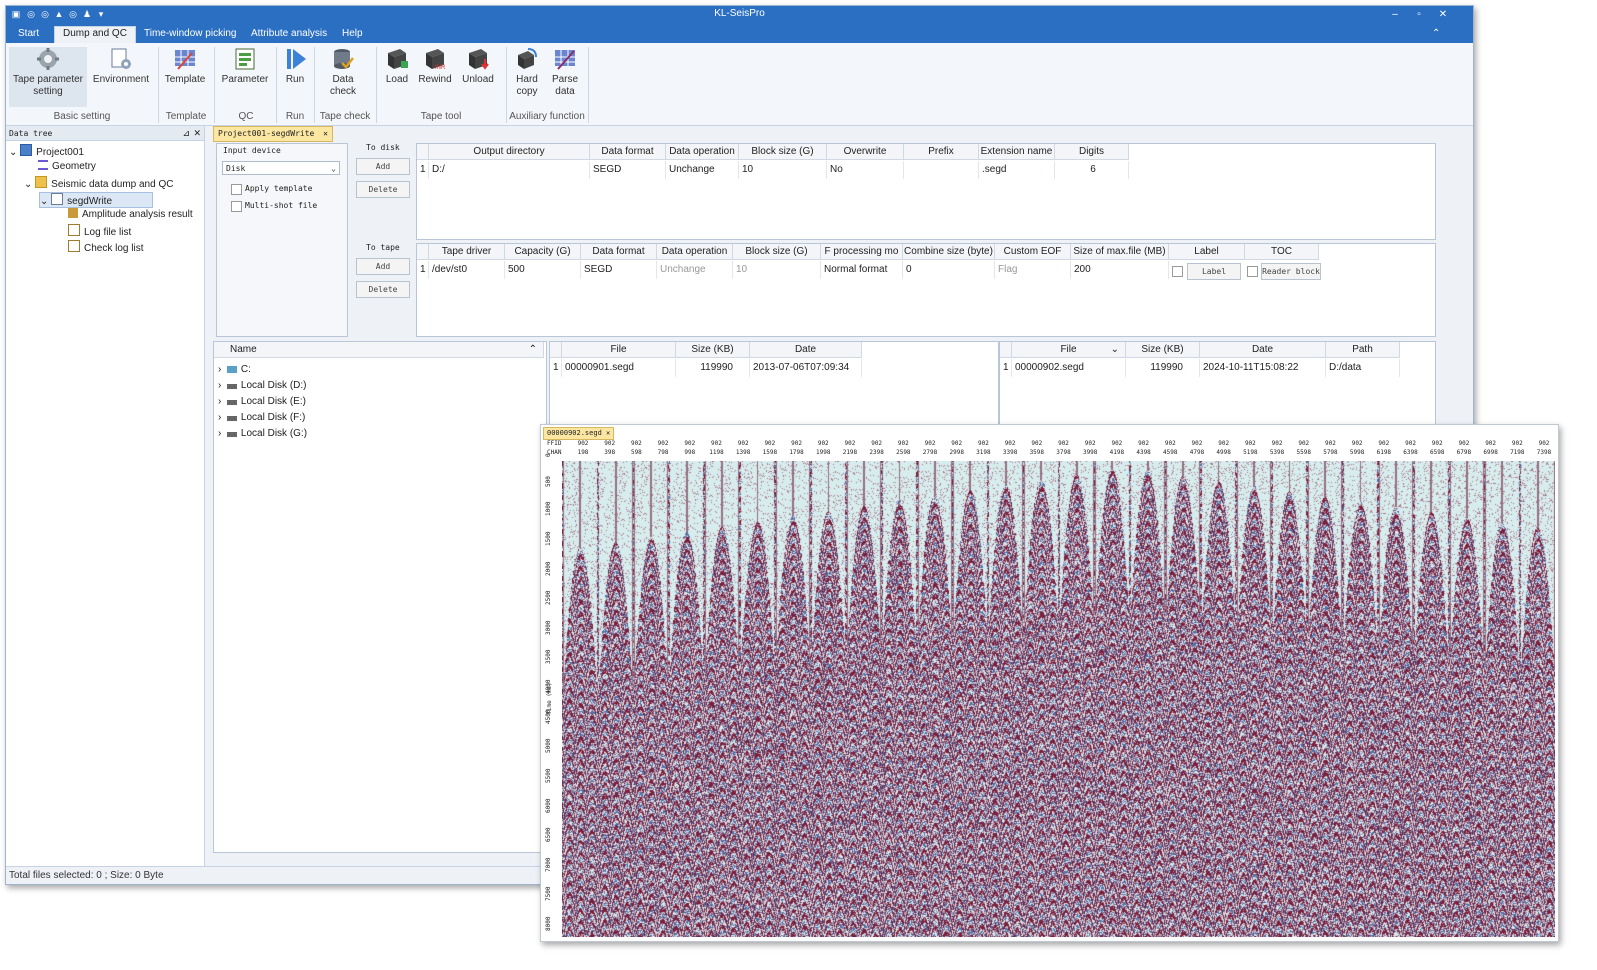 This screenshot has width=1597, height=970. What do you see at coordinates (245, 66) in the screenshot?
I see `parameter-button: Parameter` at bounding box center [245, 66].